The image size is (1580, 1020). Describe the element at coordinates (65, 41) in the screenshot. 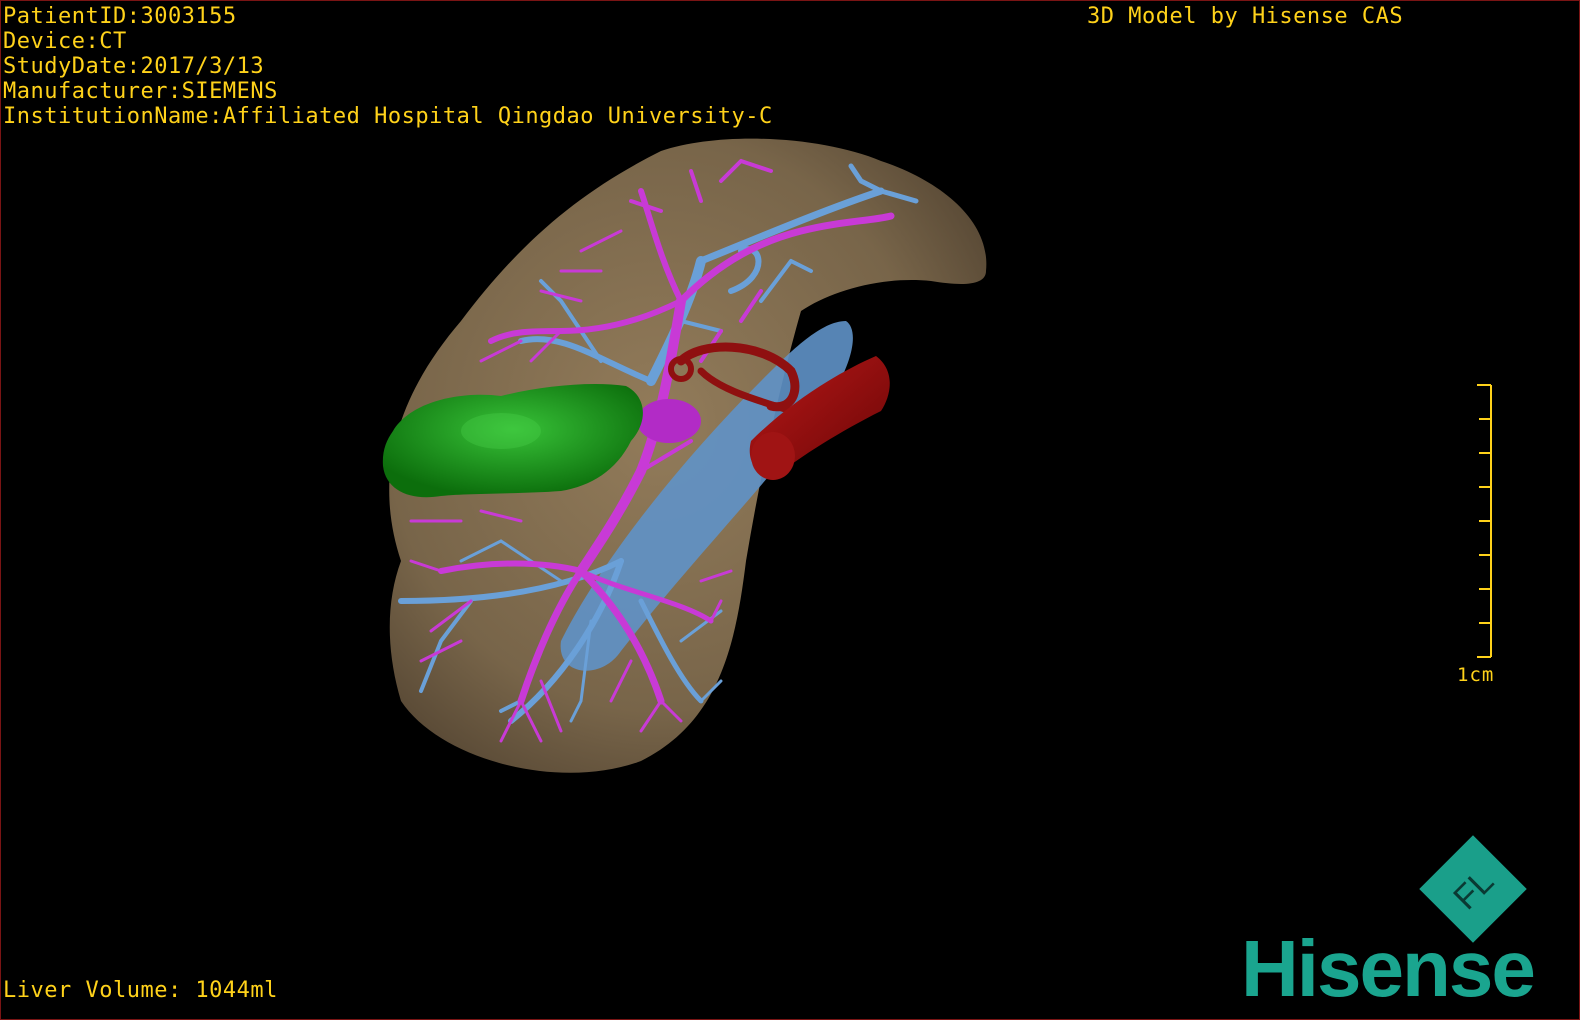

I see `device-type: Device:CT` at that location.